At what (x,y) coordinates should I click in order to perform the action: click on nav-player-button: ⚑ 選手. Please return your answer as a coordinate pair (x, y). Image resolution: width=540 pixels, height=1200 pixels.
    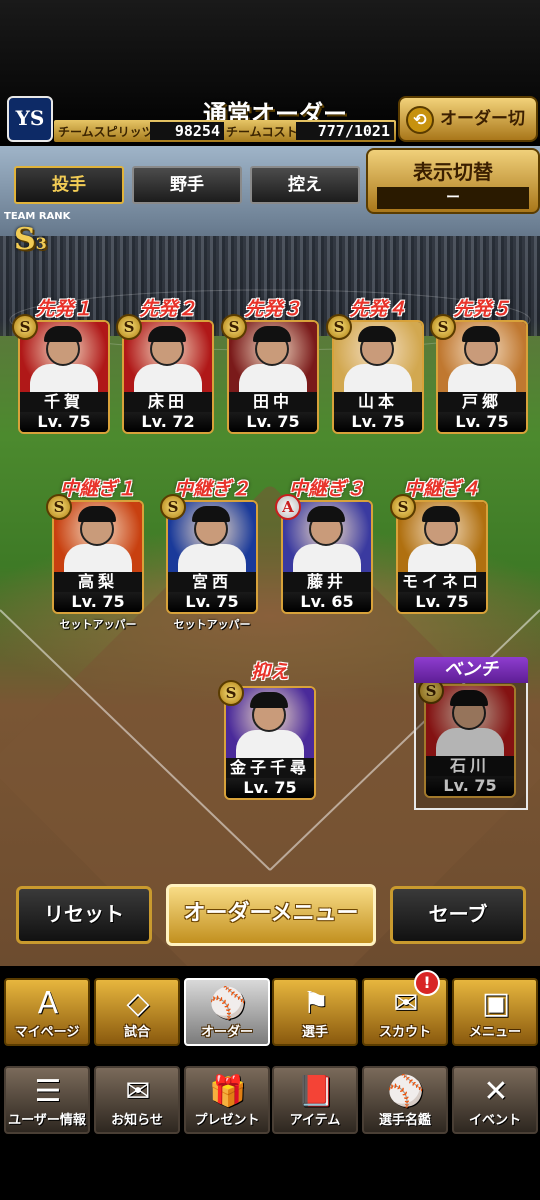
    Looking at the image, I should click on (315, 1012).